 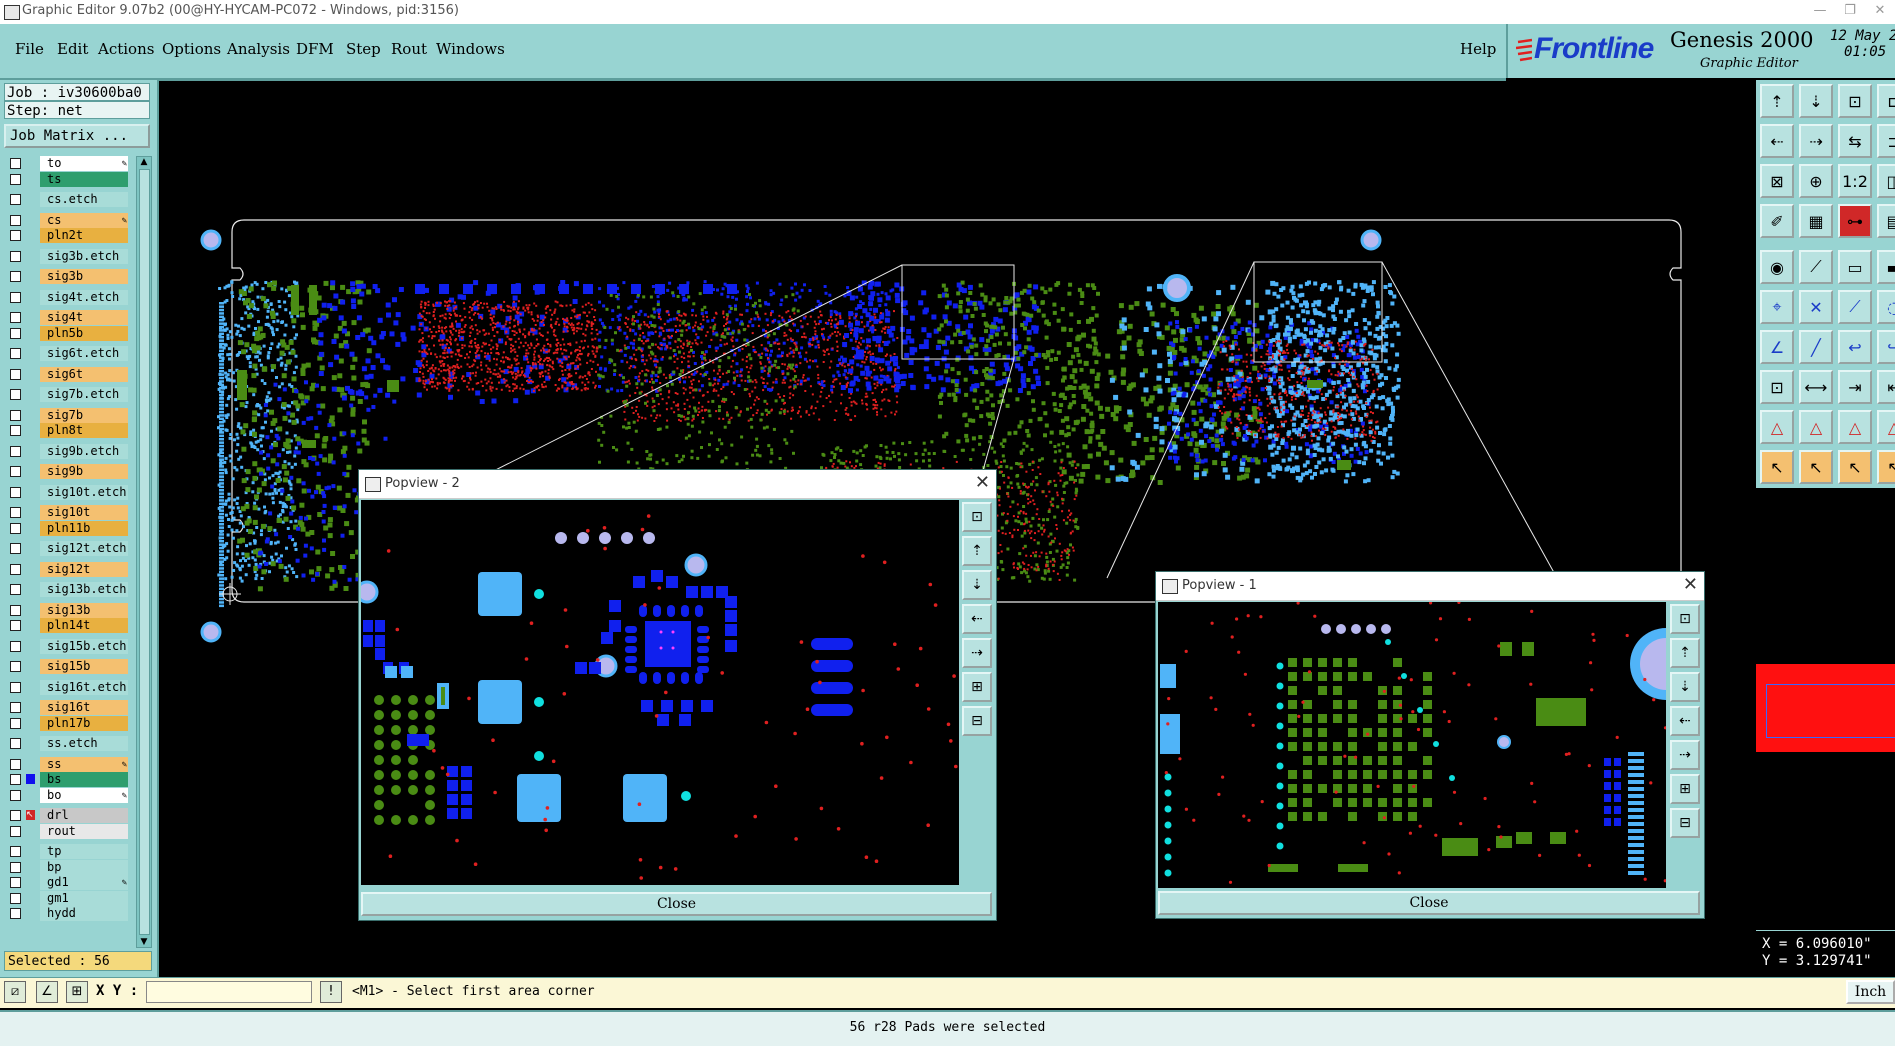 What do you see at coordinates (84, 779) in the screenshot?
I see `layer-name: bs` at bounding box center [84, 779].